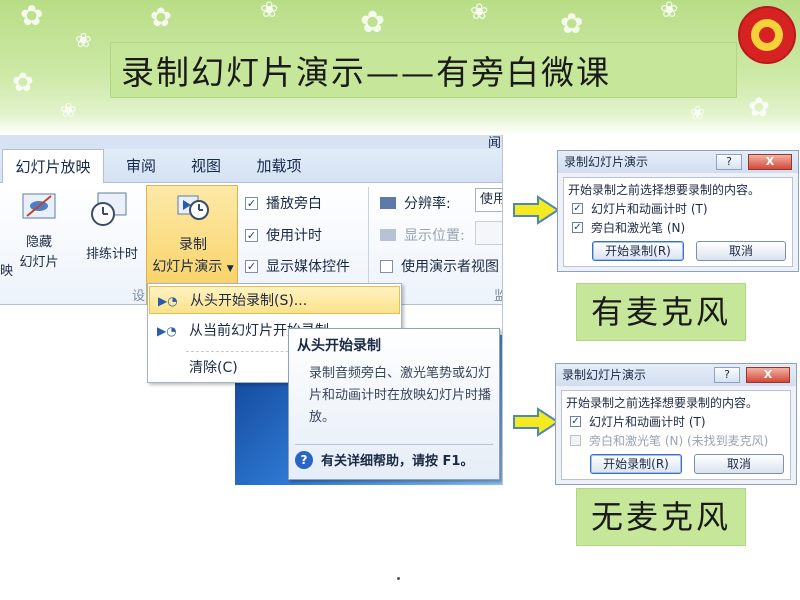 This screenshot has height=600, width=800. What do you see at coordinates (491, 199) in the screenshot?
I see `resolution-value: 使用` at bounding box center [491, 199].